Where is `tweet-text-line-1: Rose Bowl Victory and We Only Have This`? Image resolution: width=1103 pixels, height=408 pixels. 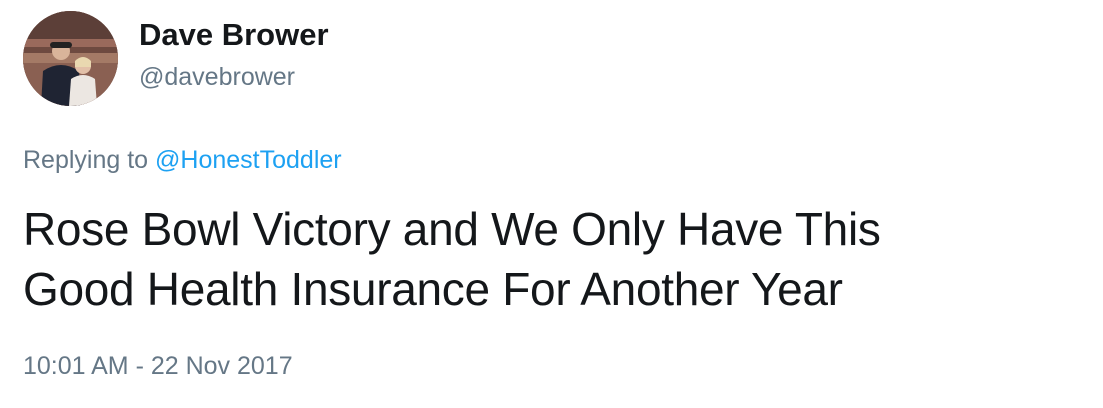 tweet-text-line-1: Rose Bowl Victory and We Only Have This is located at coordinates (452, 229).